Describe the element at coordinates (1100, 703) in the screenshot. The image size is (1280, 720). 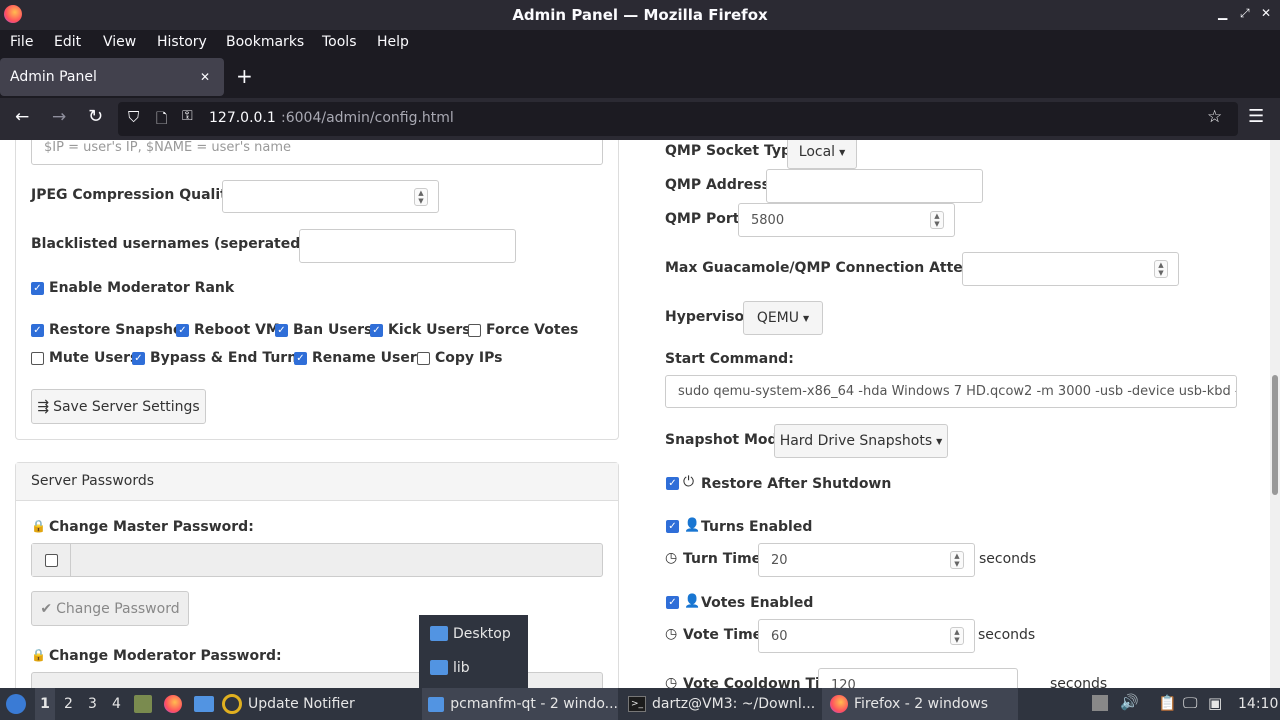
I see `tray-upload-icon` at that location.